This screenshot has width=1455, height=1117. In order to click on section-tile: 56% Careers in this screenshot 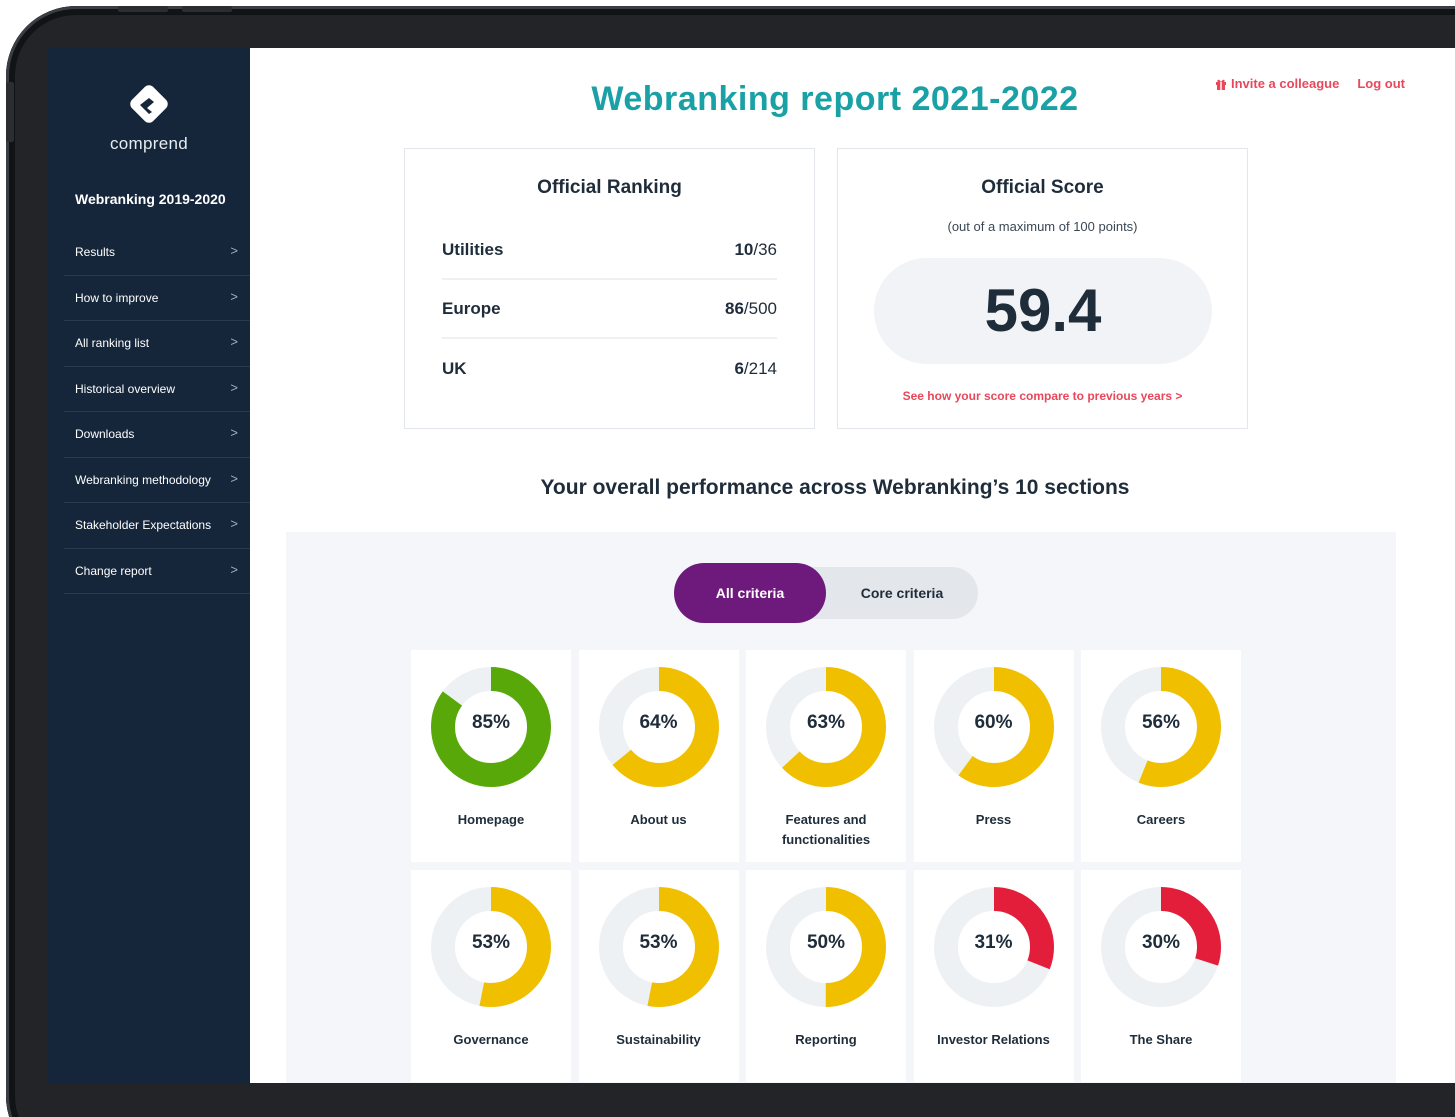, I will do `click(1161, 756)`.